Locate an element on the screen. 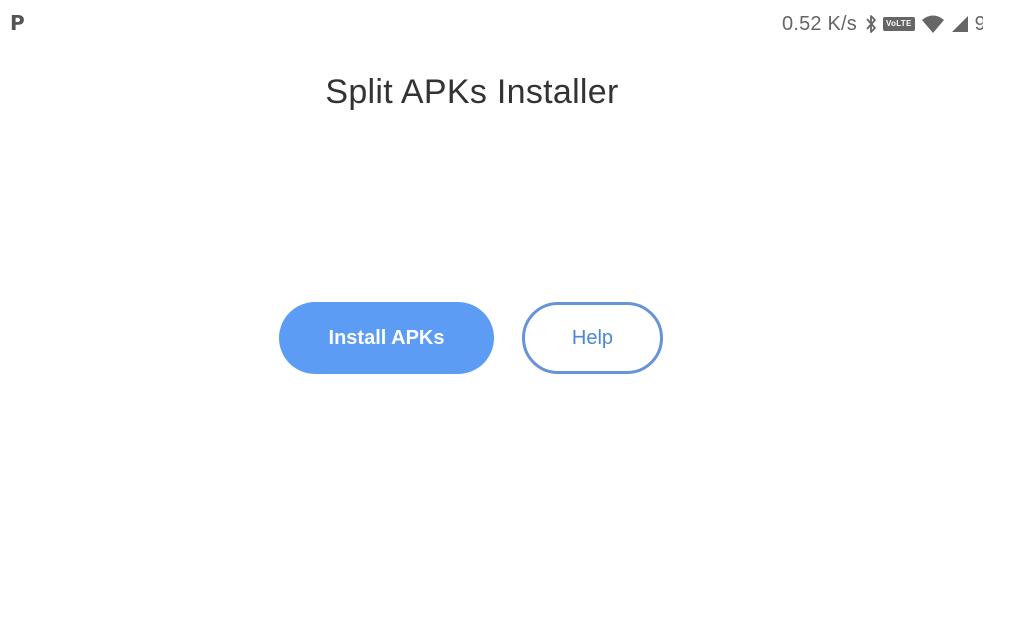 This screenshot has width=1020, height=630. volte-label: VoLTE is located at coordinates (898, 24).